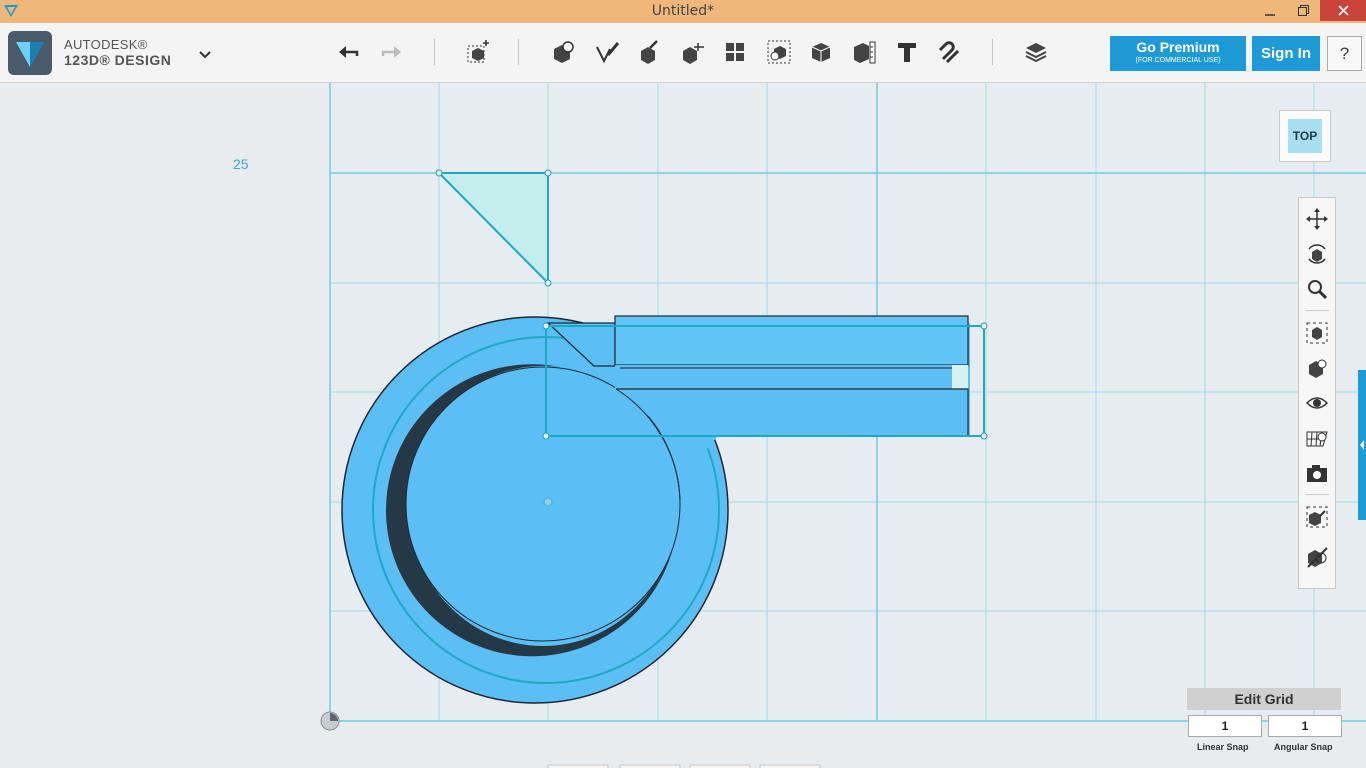 This screenshot has width=1366, height=768. I want to click on linear-snap-label: Linear Snap, so click(1223, 747).